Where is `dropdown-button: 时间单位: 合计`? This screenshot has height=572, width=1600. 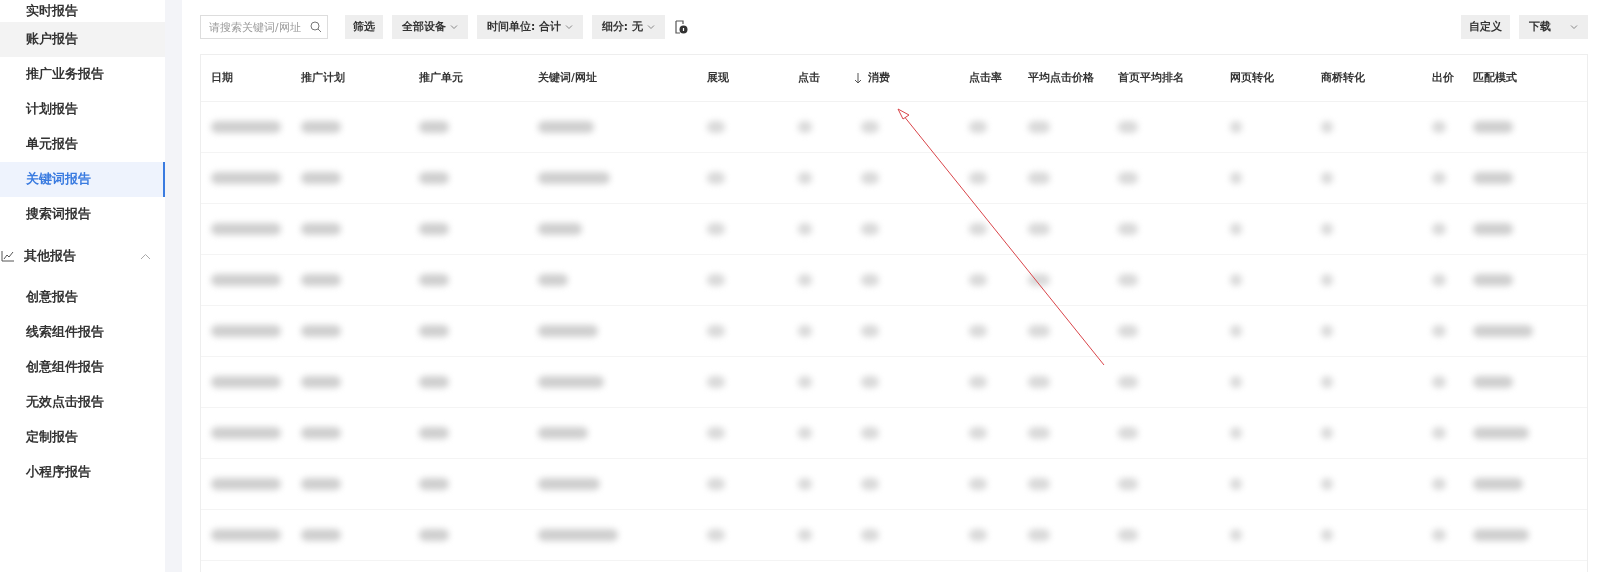 dropdown-button: 时间单位: 合计 is located at coordinates (530, 27).